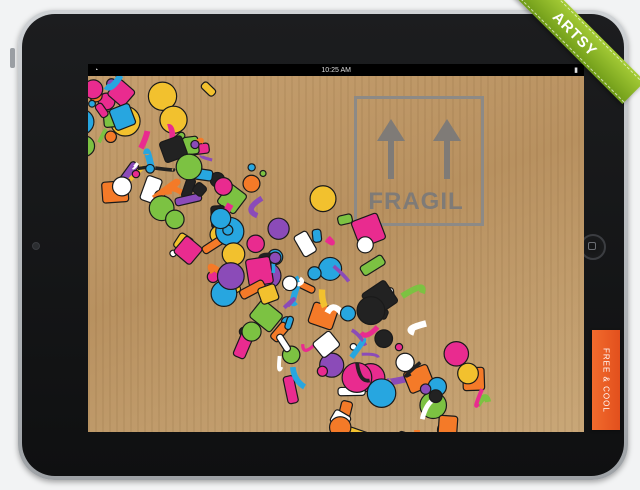  Describe the element at coordinates (576, 70) in the screenshot. I see `battery-icon: ▮` at that location.